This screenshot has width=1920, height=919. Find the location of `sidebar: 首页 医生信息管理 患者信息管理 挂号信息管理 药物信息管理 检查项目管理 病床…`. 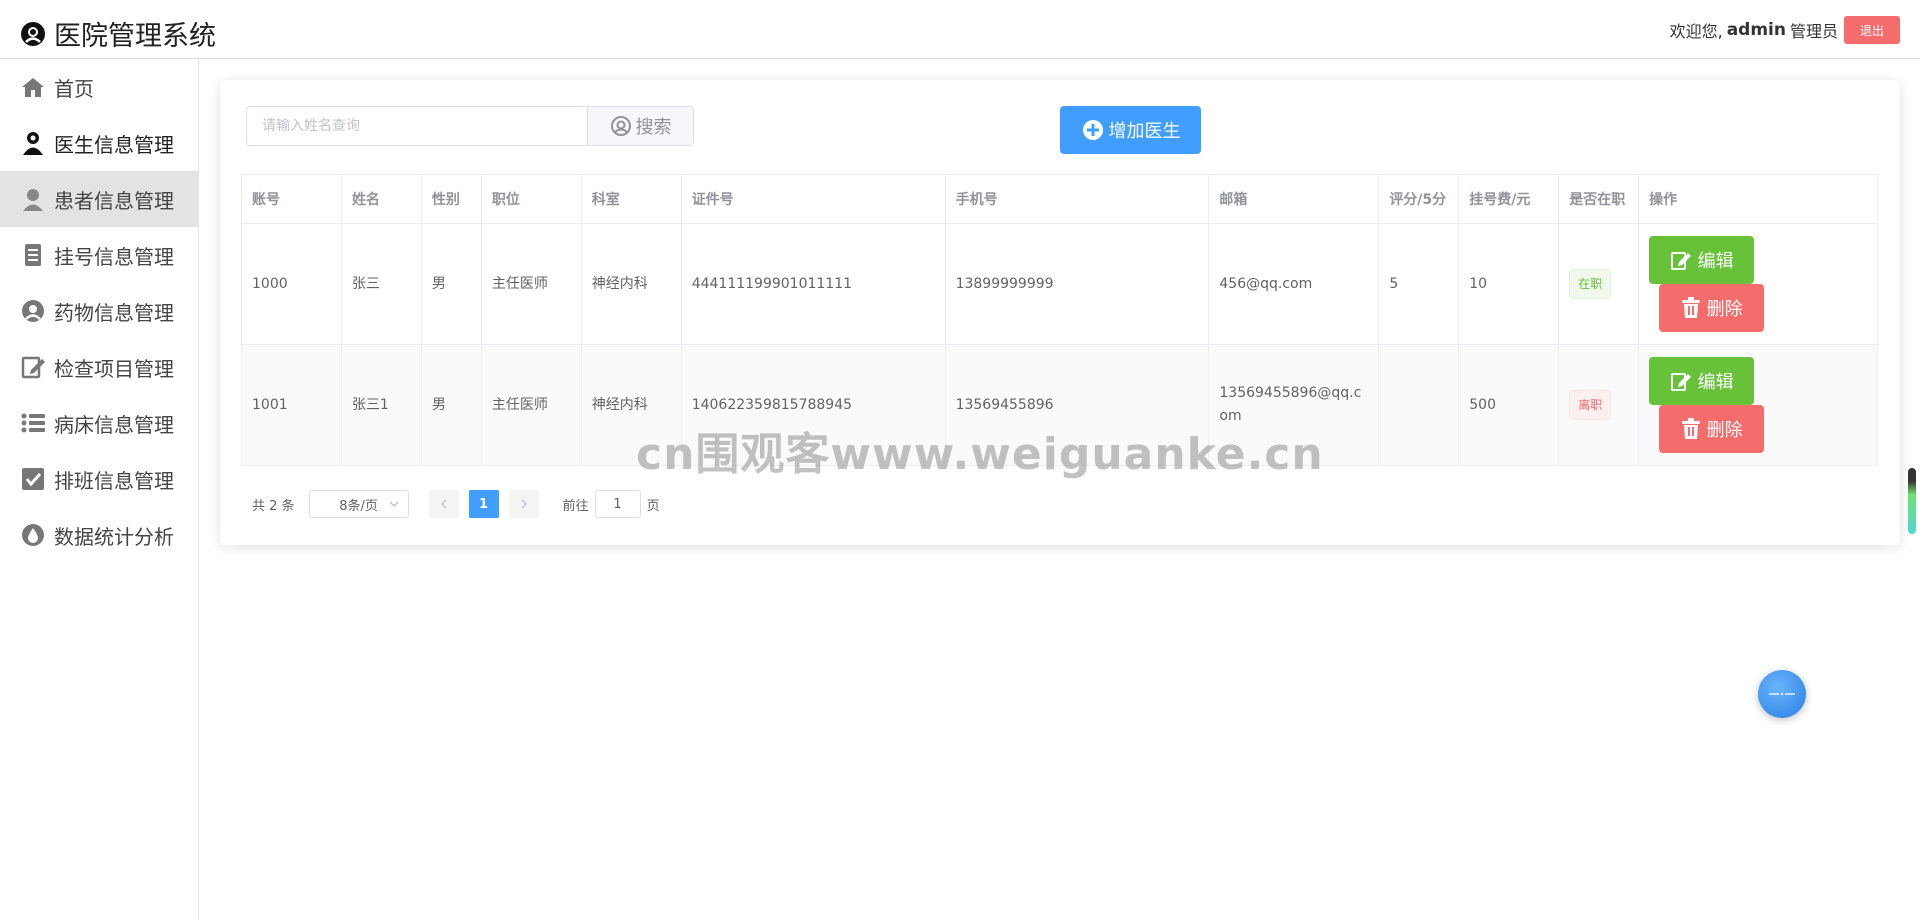

sidebar: 首页 医生信息管理 患者信息管理 挂号信息管理 药物信息管理 检查项目管理 病床… is located at coordinates (99, 489).